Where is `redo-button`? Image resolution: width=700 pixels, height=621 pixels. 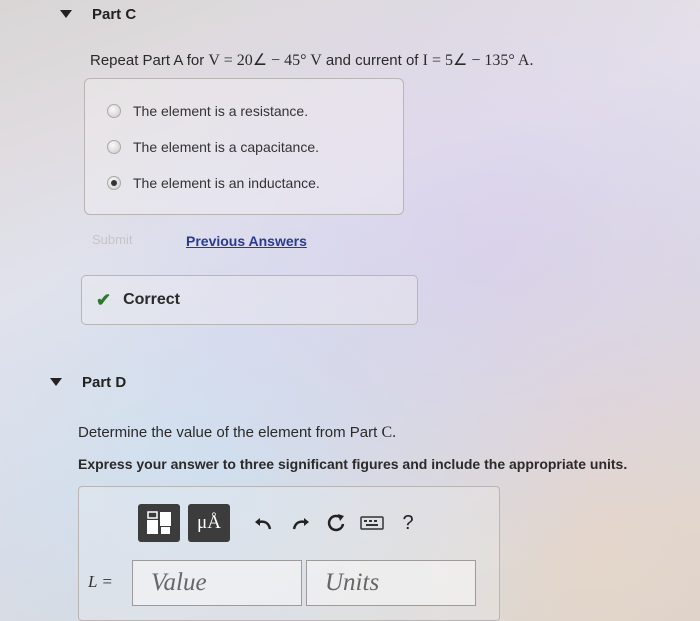 redo-button is located at coordinates (300, 523).